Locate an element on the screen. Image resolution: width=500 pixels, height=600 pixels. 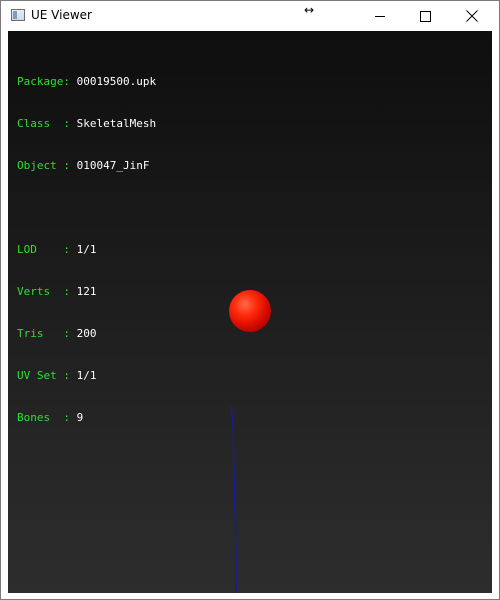
close-button is located at coordinates (472, 16).